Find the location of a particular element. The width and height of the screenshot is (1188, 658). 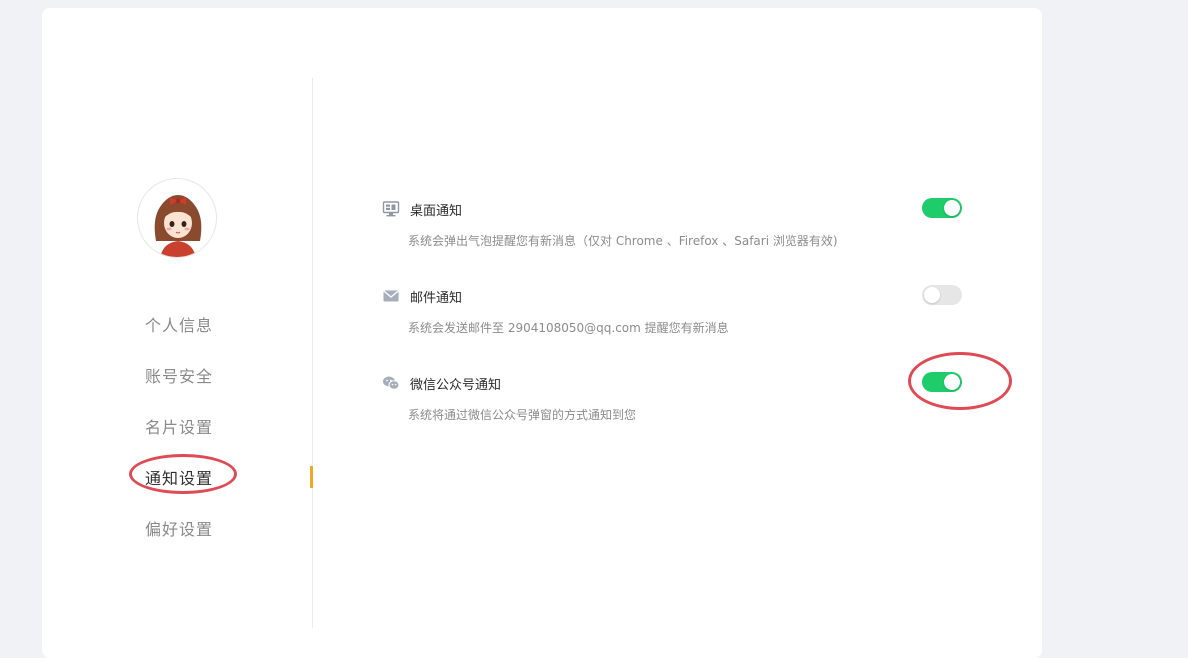

sidebar-item-security: 账号安全 is located at coordinates (179, 375).